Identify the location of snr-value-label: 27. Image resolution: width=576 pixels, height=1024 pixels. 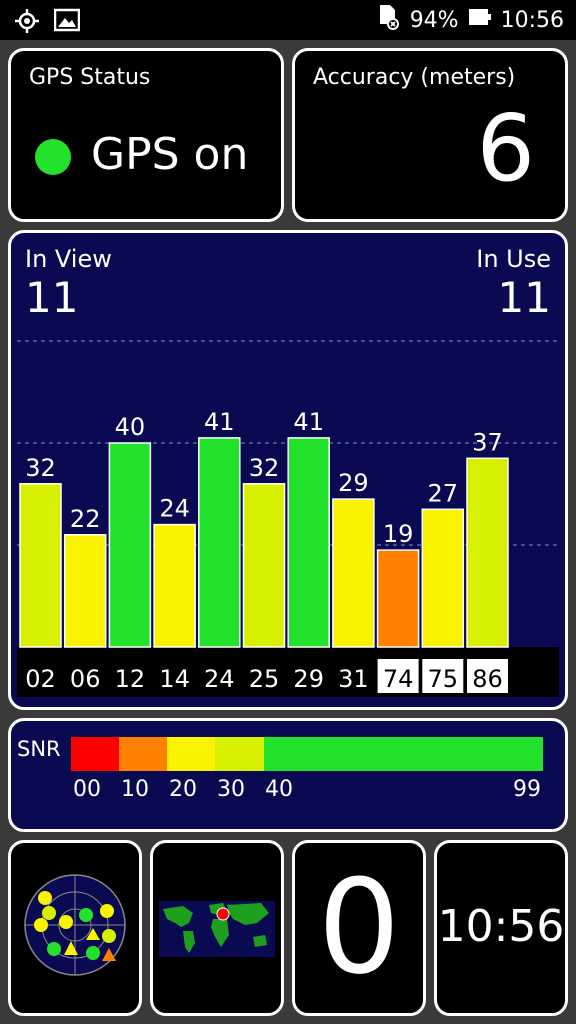
(443, 493).